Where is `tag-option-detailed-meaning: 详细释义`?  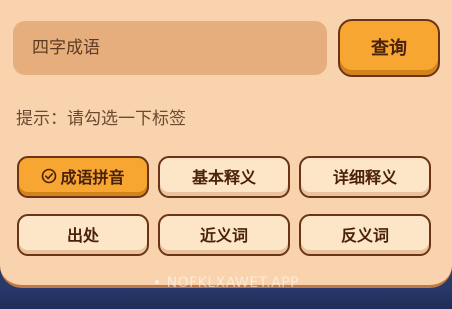 tag-option-detailed-meaning: 详细释义 is located at coordinates (365, 177).